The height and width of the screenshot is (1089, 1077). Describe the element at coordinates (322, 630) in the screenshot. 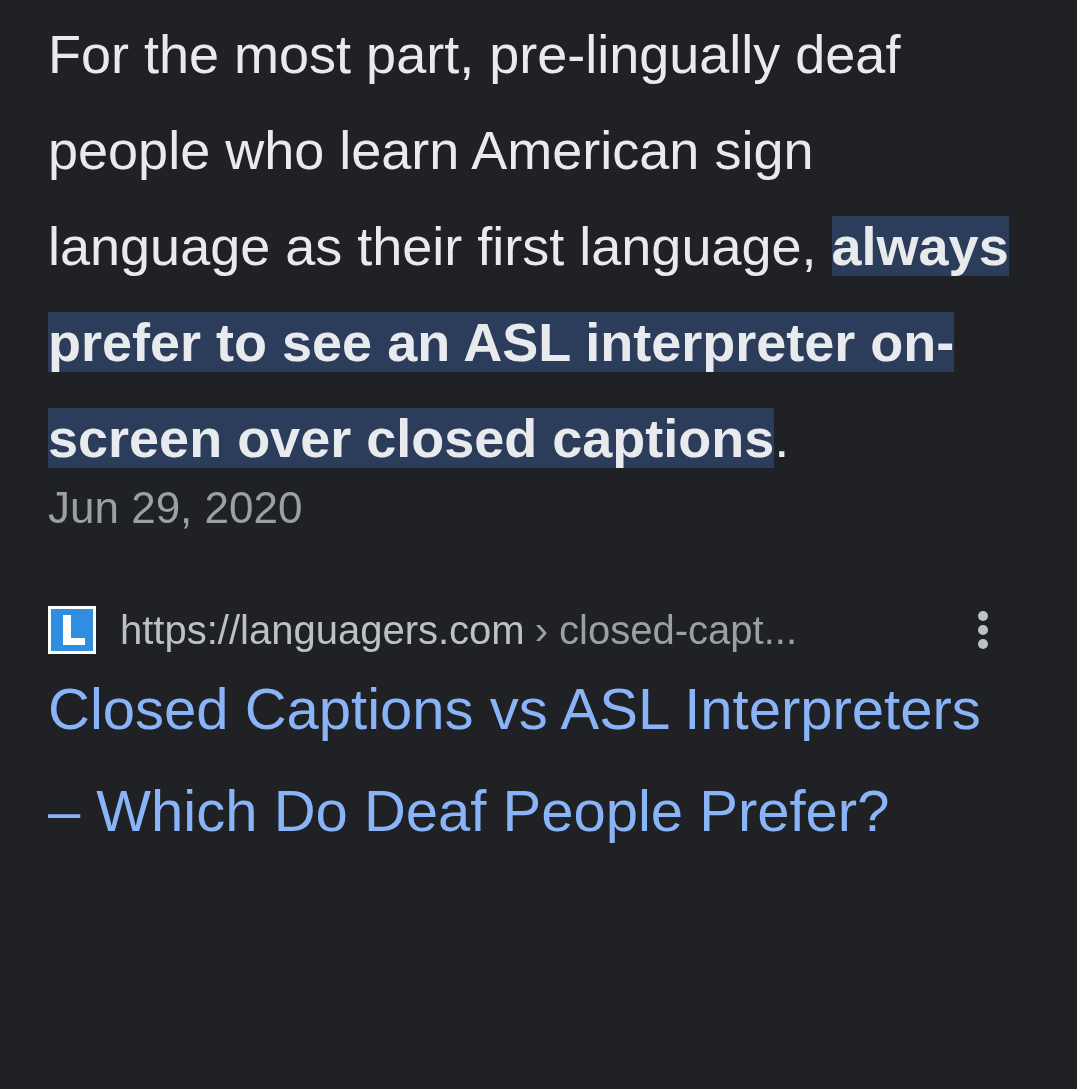

I see `source-url: https://languagers.com` at that location.